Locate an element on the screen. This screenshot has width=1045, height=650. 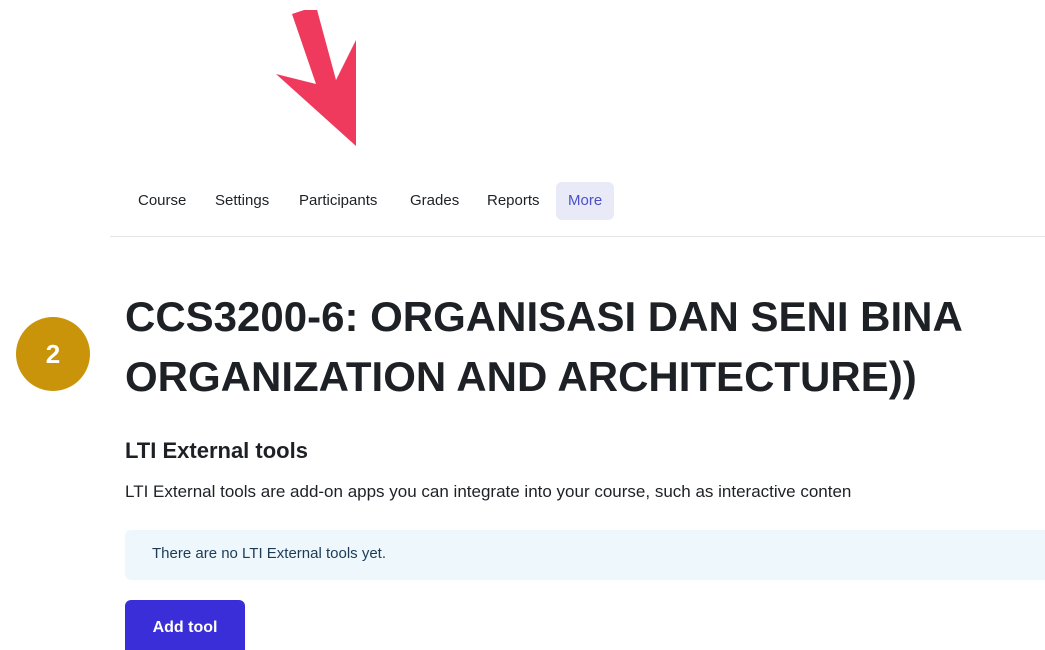
add-tool-label: Add tool is located at coordinates (185, 627).